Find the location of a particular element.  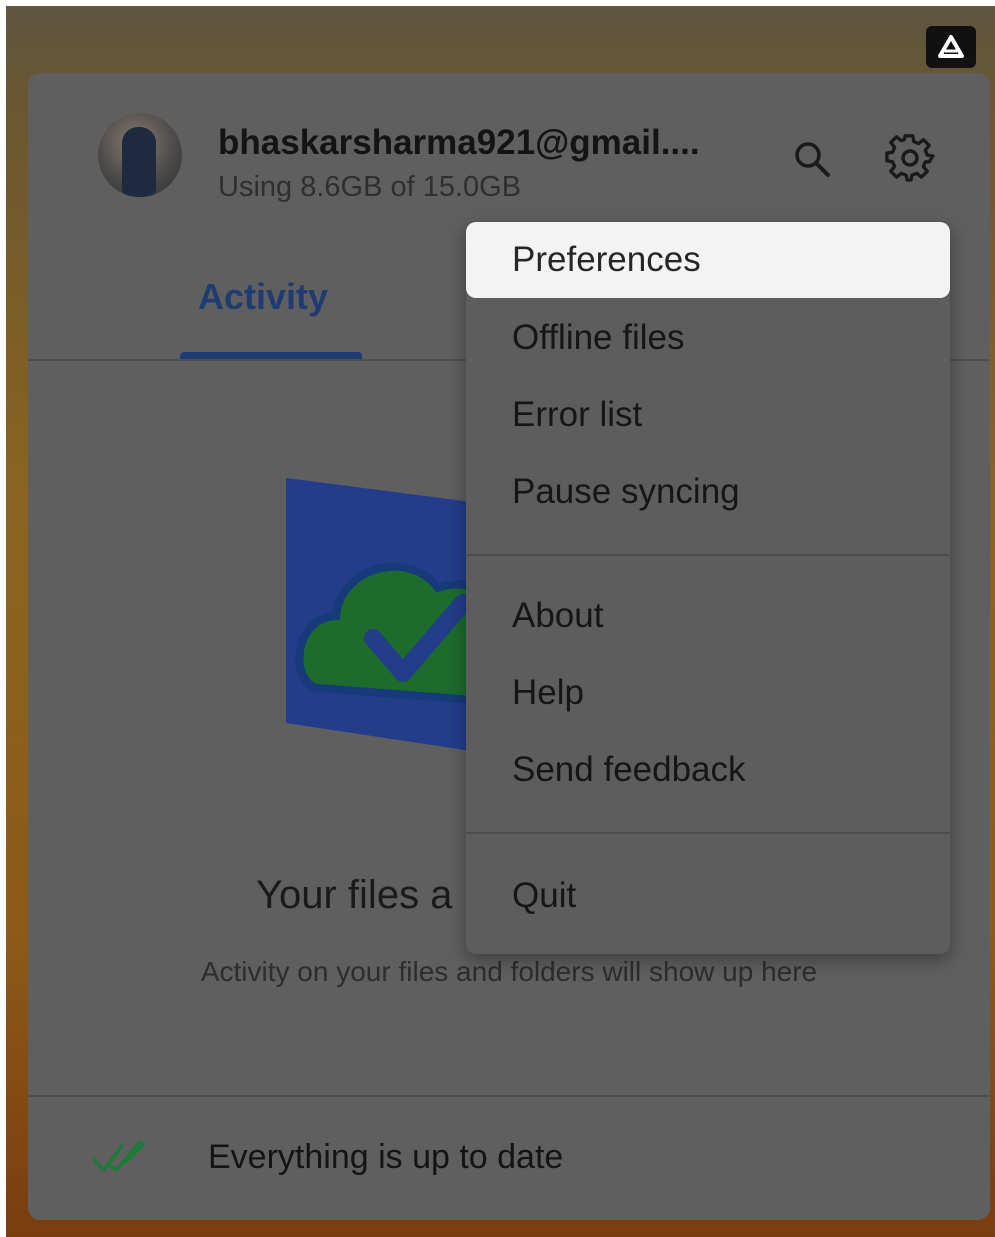

menu-item-help: Help is located at coordinates (708, 693).